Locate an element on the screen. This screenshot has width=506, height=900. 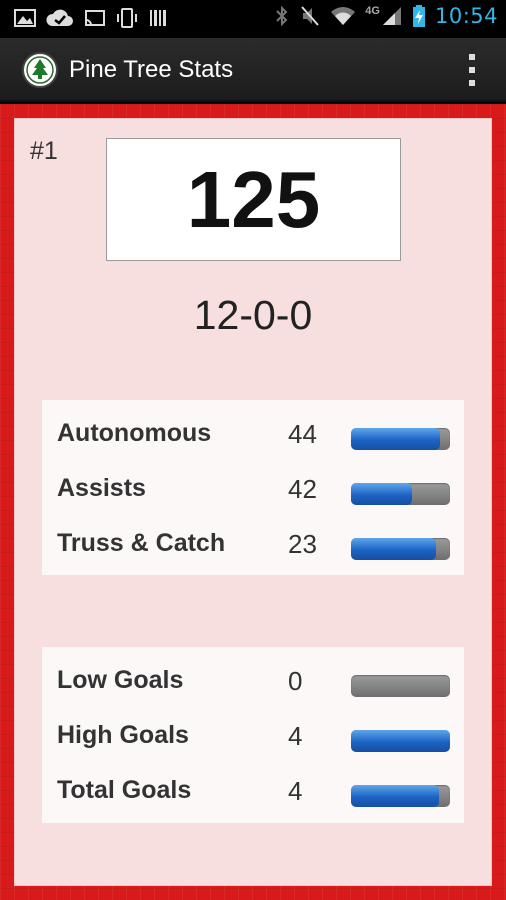
bluetooth-icon is located at coordinates (282, 16).